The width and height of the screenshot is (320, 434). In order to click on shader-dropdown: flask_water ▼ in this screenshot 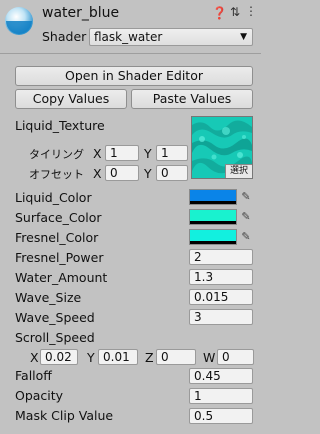, I will do `click(171, 37)`.